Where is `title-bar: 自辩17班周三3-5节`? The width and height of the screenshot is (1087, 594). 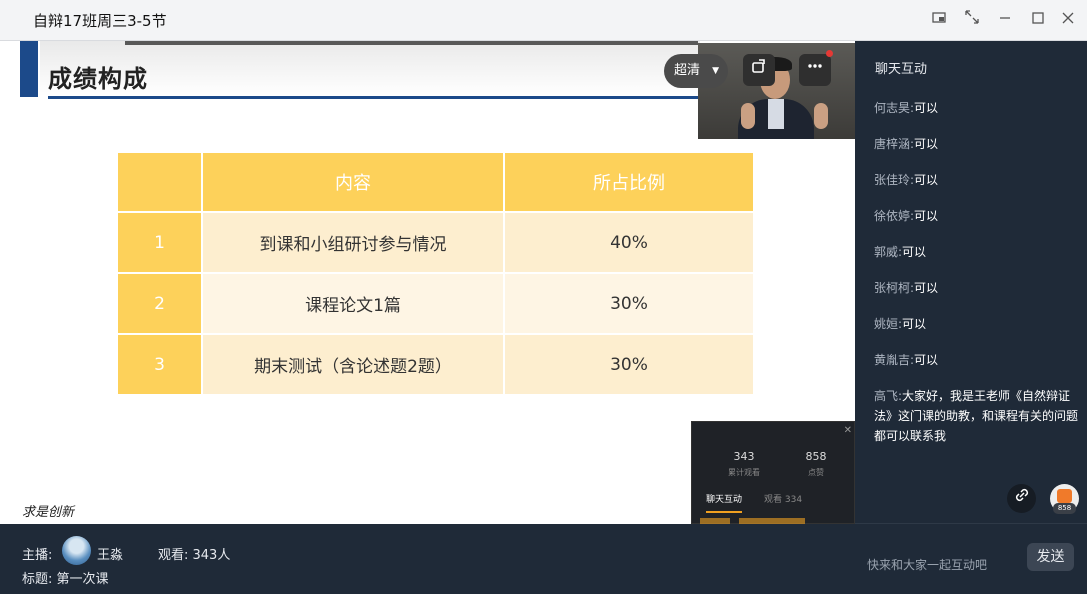 title-bar: 自辩17班周三3-5节 is located at coordinates (543, 20).